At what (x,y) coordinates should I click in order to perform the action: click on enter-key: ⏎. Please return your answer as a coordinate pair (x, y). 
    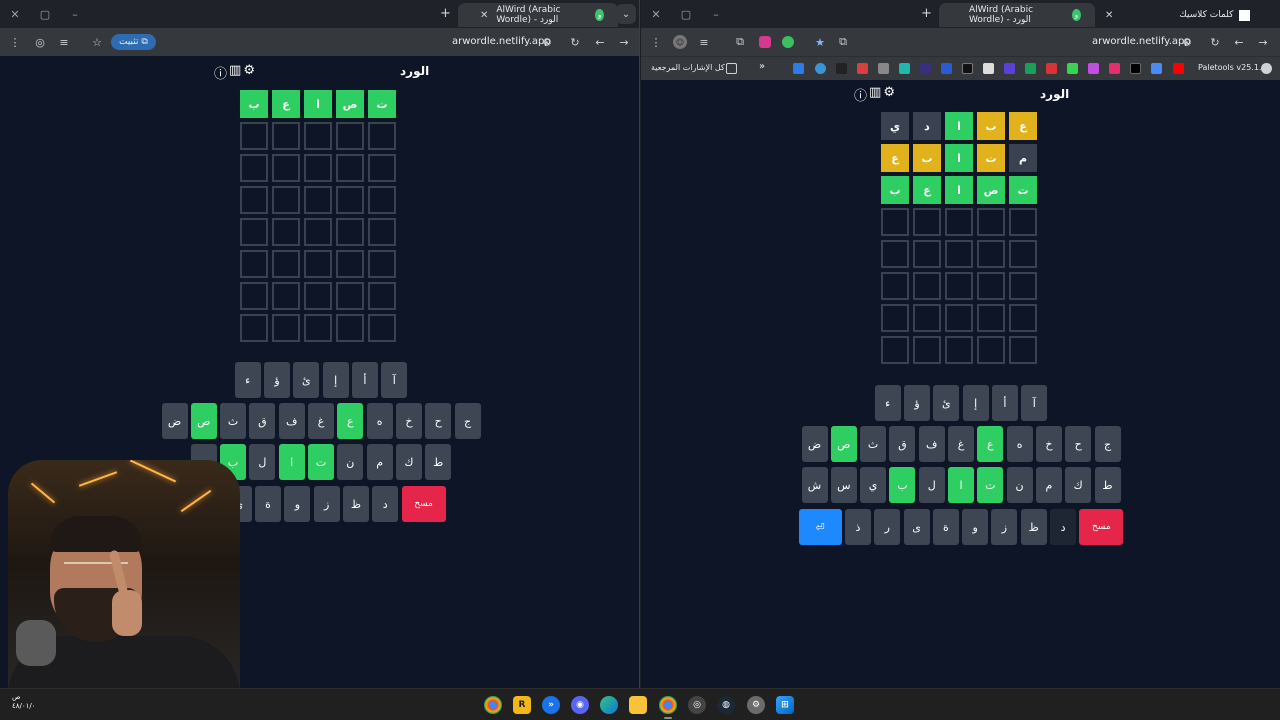
    Looking at the image, I should click on (820, 527).